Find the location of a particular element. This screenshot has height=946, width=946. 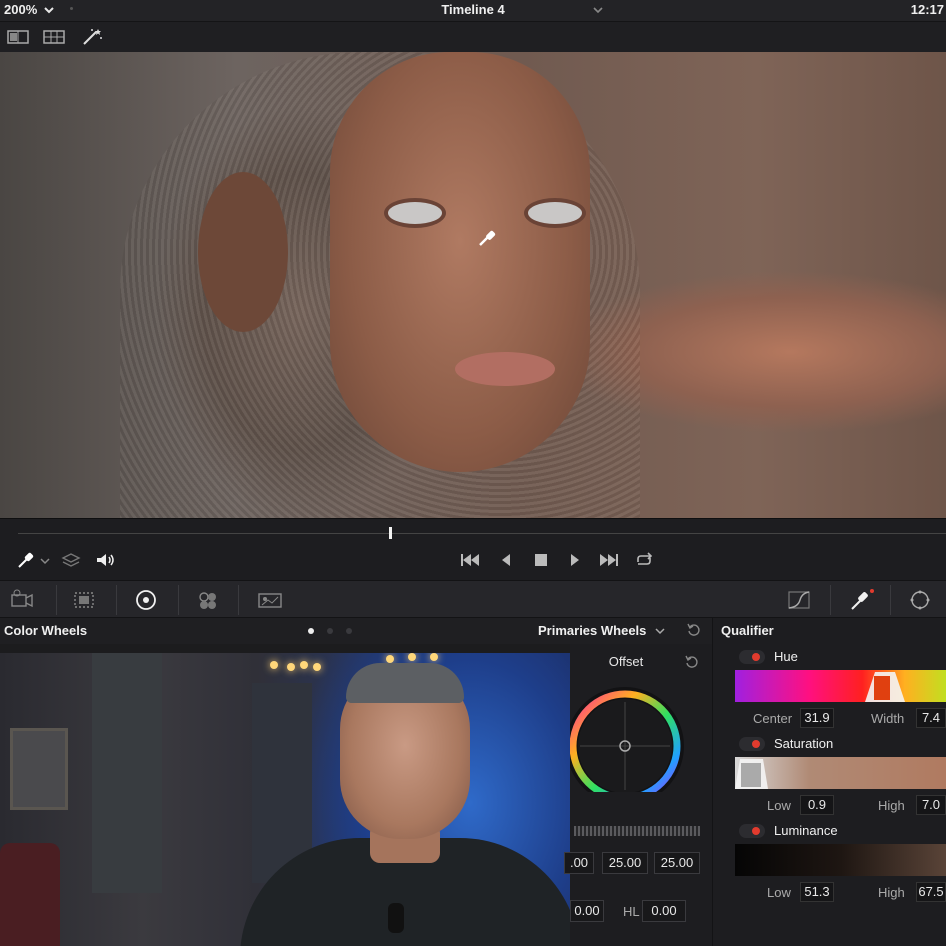

skip-forward-icon is located at coordinates (609, 560).